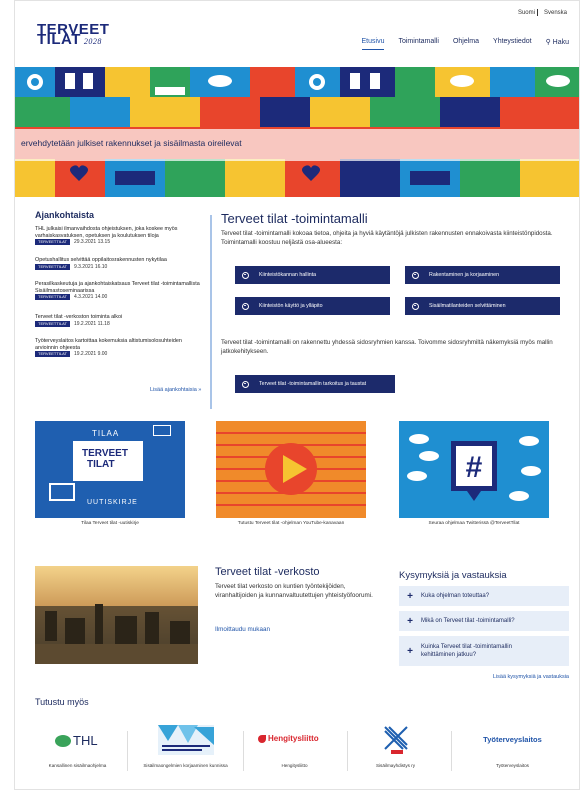  I want to click on join-link: Ilmoittaudu mukaan, so click(242, 629).